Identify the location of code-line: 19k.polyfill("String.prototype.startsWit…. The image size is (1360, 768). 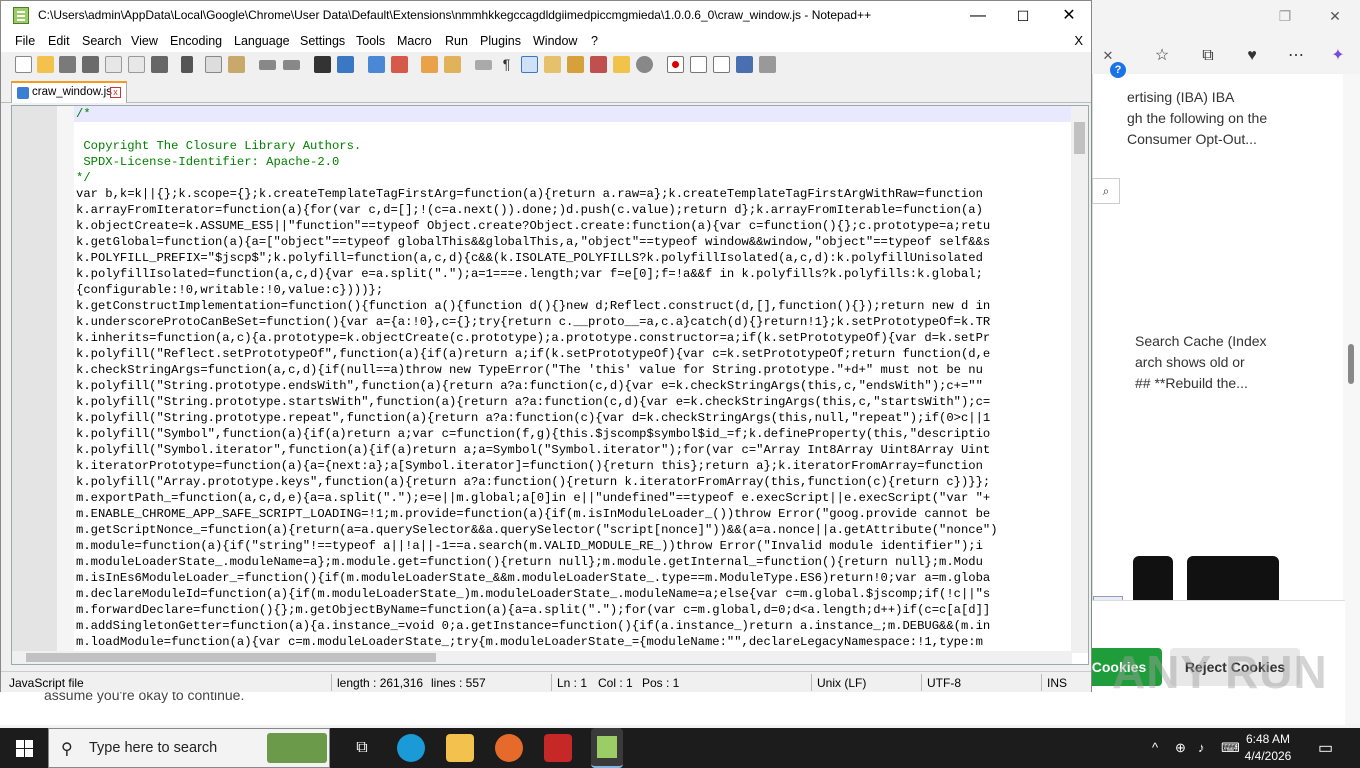
(573, 402).